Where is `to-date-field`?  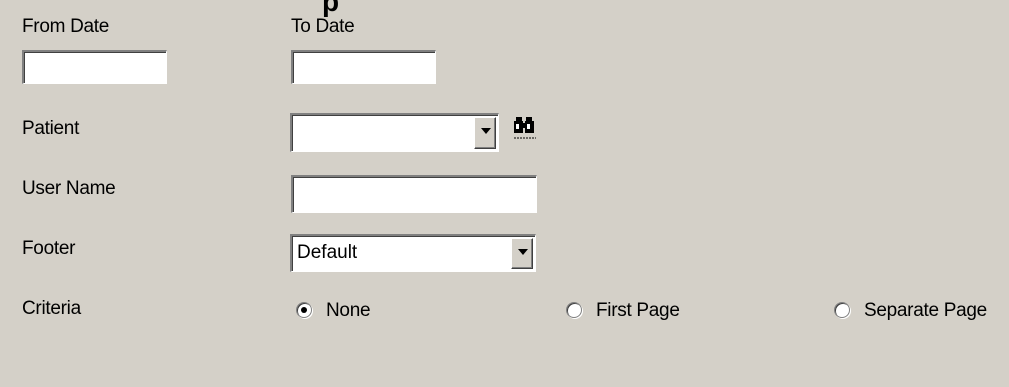
to-date-field is located at coordinates (363, 67).